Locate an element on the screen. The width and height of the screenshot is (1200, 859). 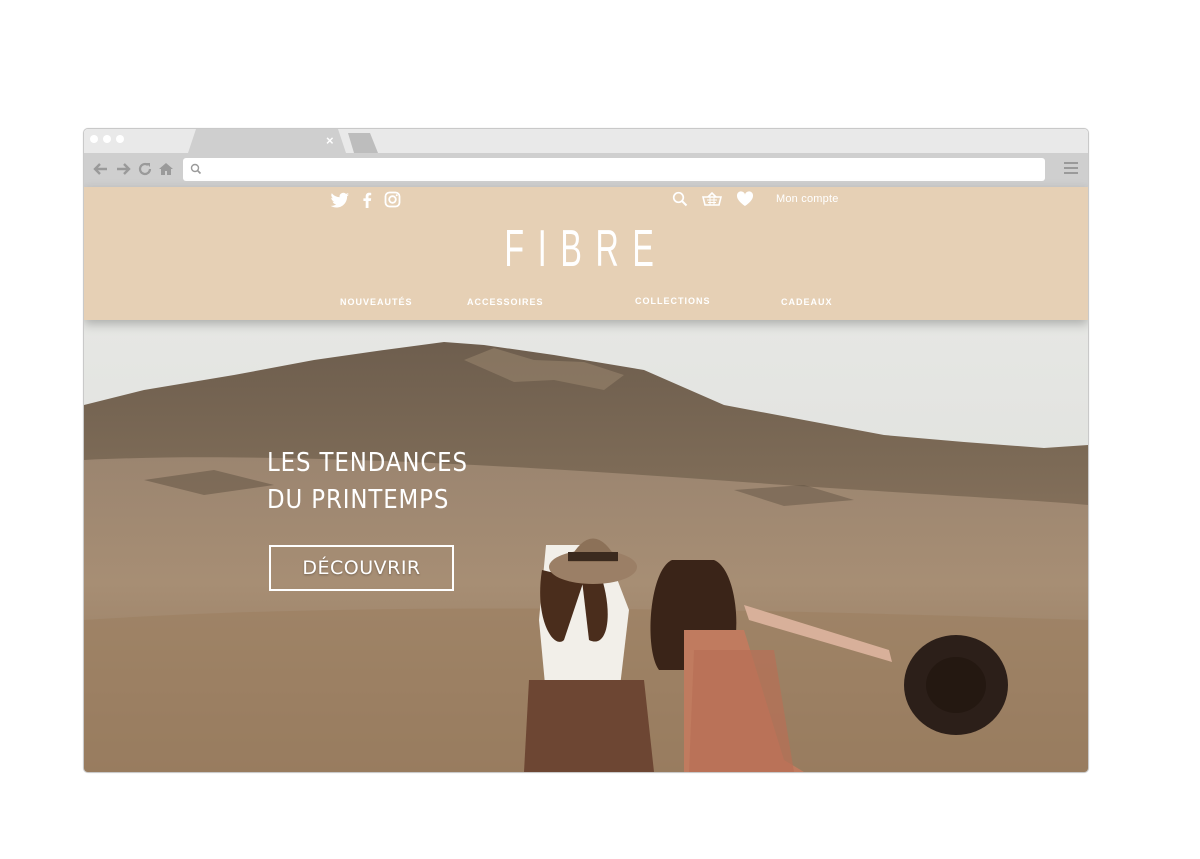
arrow-left-icon is located at coordinates (101, 169).